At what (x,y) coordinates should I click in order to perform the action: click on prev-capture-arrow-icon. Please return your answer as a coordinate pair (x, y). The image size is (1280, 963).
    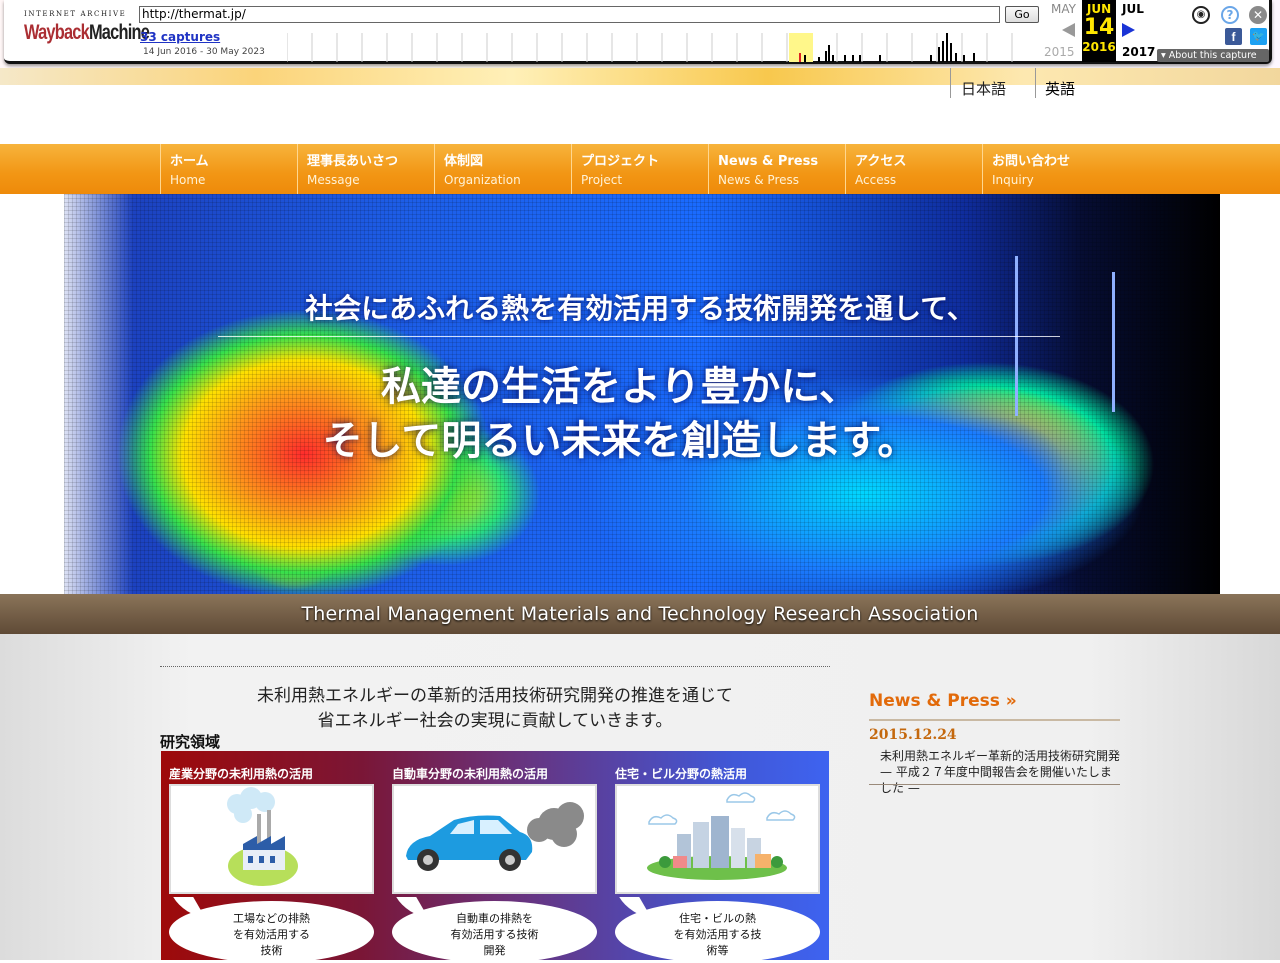
    Looking at the image, I should click on (1068, 30).